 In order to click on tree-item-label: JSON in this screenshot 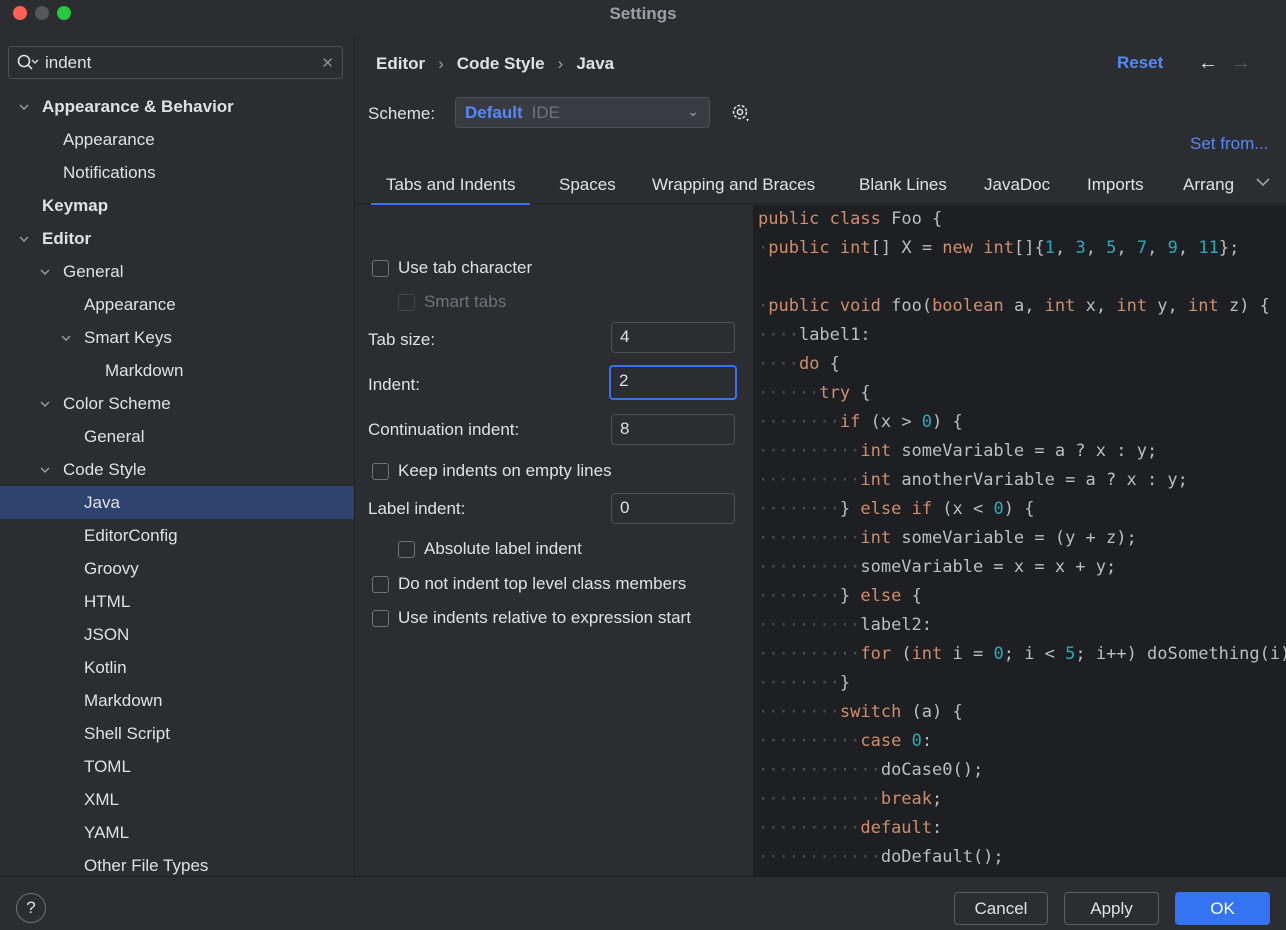, I will do `click(107, 634)`.